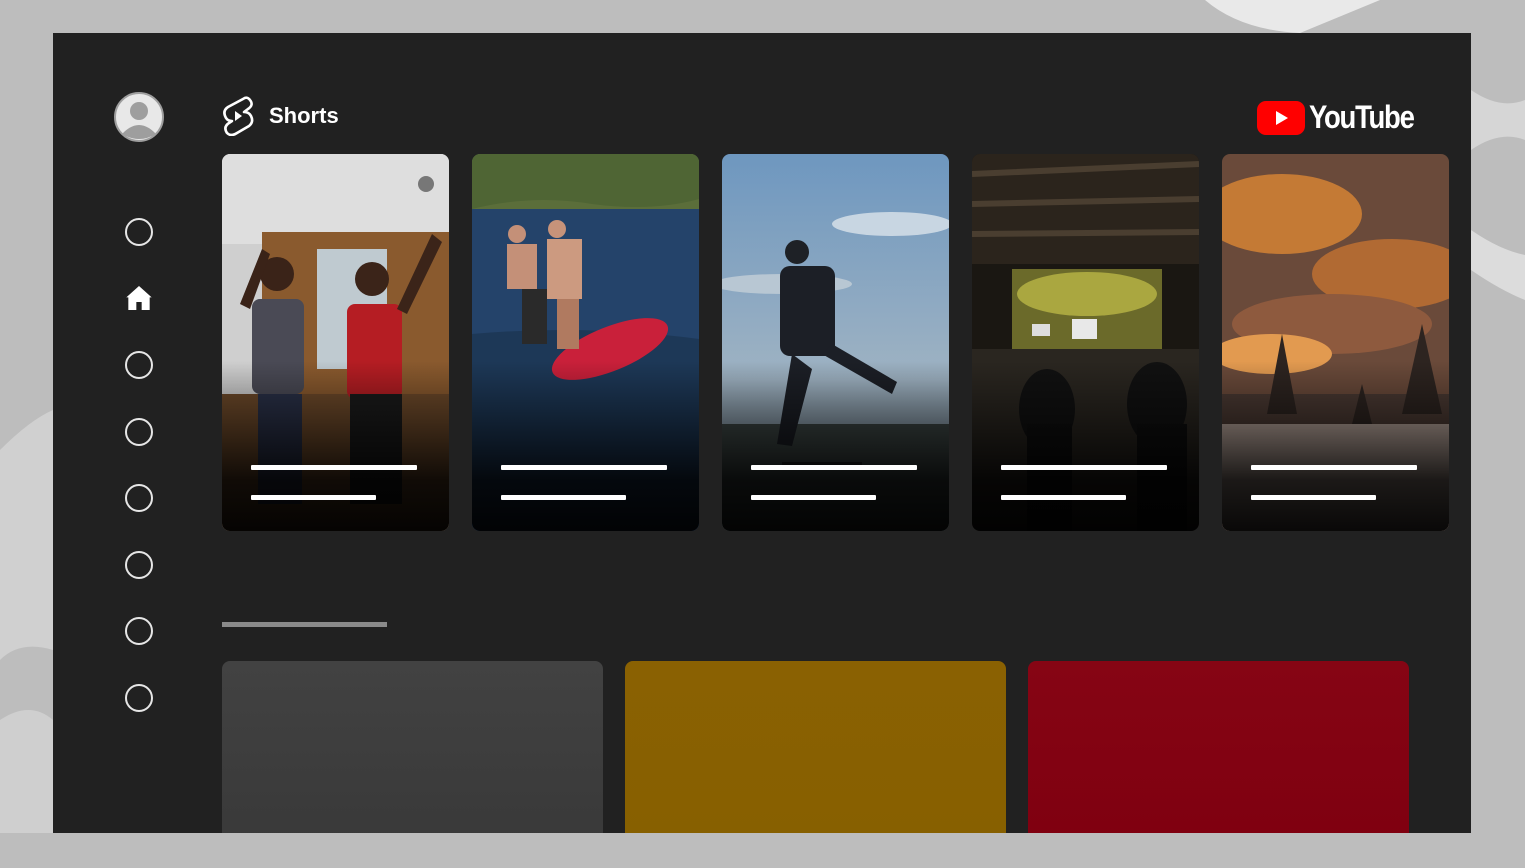  I want to click on shelf-title: Shorts, so click(304, 115).